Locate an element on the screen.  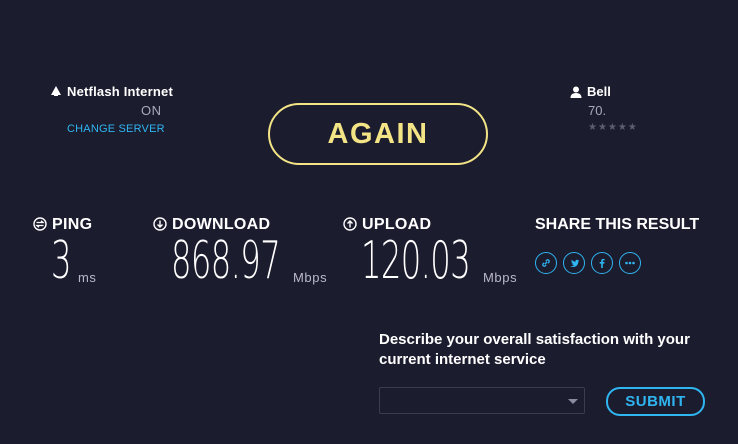
server-info: Netflash Internet is located at coordinates (111, 91).